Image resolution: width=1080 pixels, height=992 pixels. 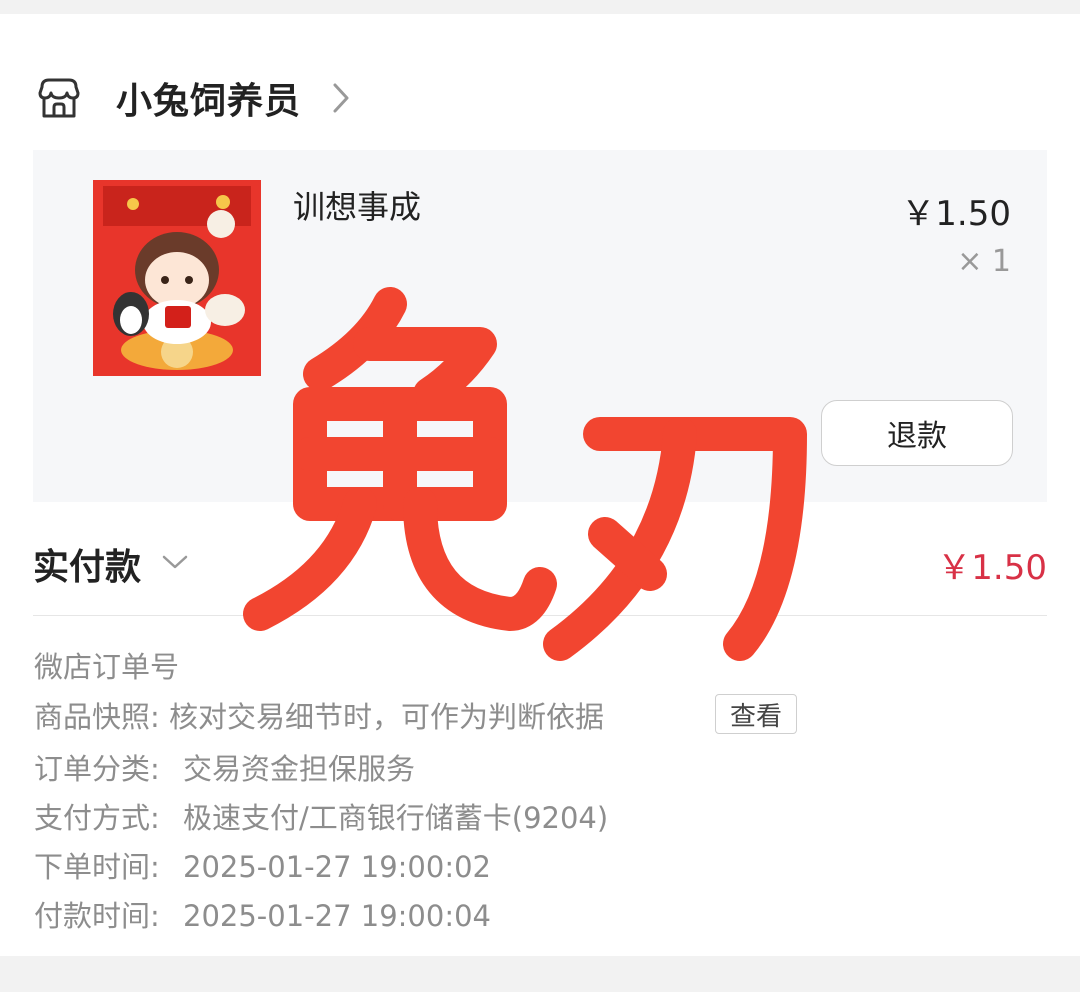 I want to click on order-number-row: 微店订单号, so click(x=106, y=665).